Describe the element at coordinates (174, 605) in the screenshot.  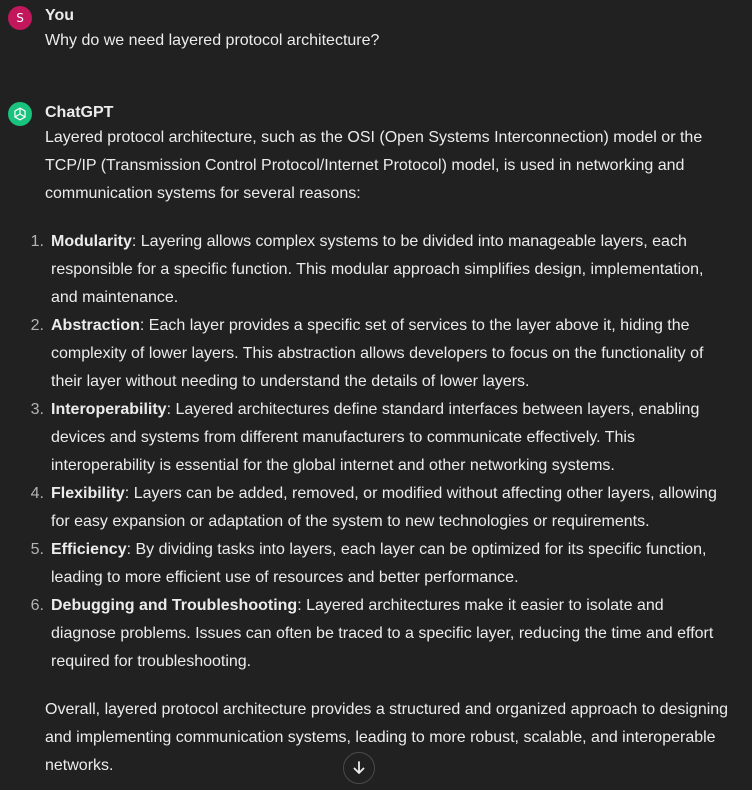
I see `list-item-title: Debugging and Troubleshooting` at that location.